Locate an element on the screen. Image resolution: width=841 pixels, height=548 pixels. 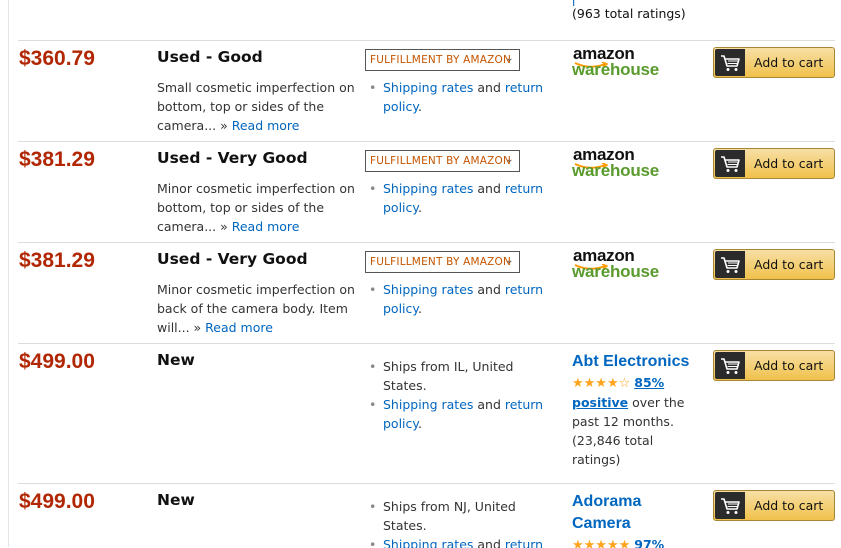
positive-percent-link: 97% is located at coordinates (649, 542).